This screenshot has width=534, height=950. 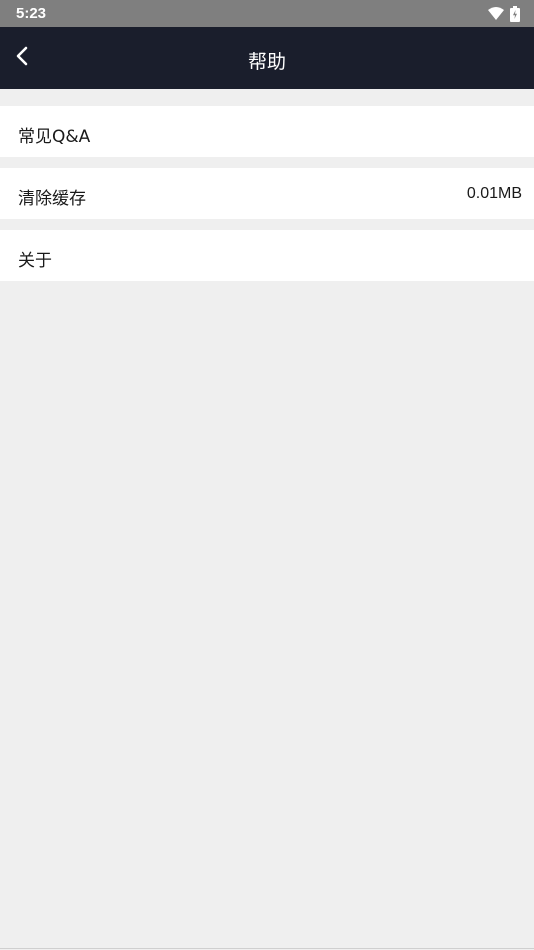 What do you see at coordinates (54, 137) in the screenshot?
I see `menu-item-faq-label: 常见Q&A` at bounding box center [54, 137].